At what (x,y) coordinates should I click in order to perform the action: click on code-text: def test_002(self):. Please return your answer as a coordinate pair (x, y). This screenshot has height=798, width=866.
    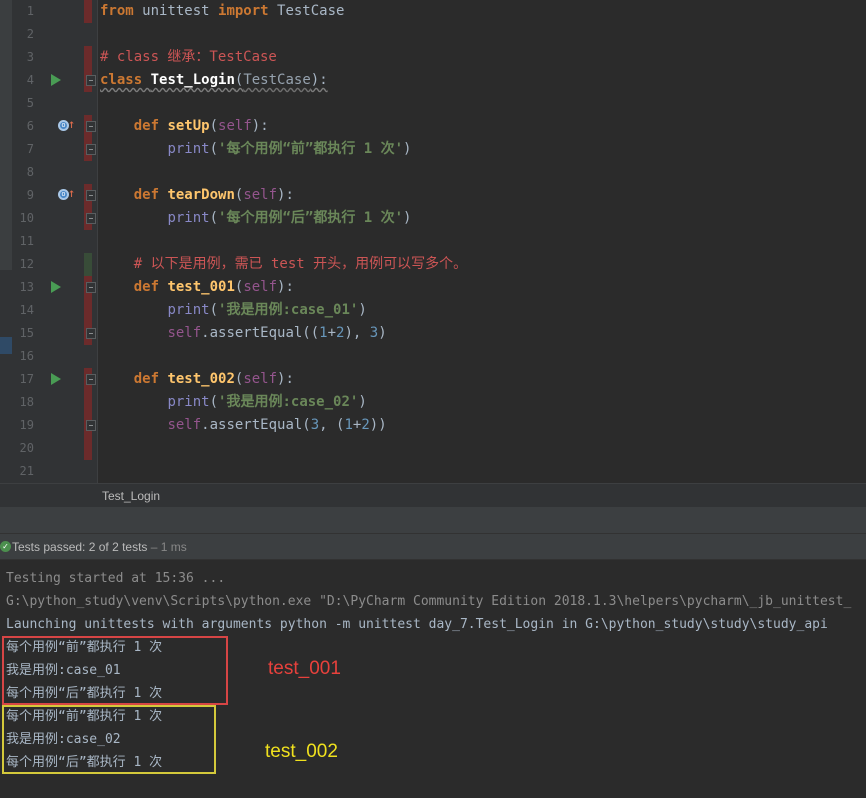
    Looking at the image, I should click on (197, 379).